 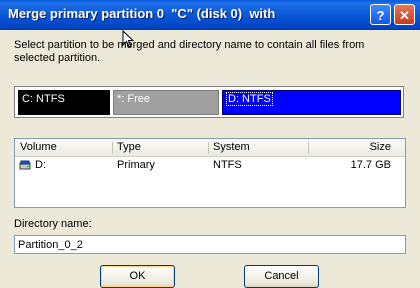 What do you see at coordinates (38, 147) in the screenshot?
I see `header-volume: Volume` at bounding box center [38, 147].